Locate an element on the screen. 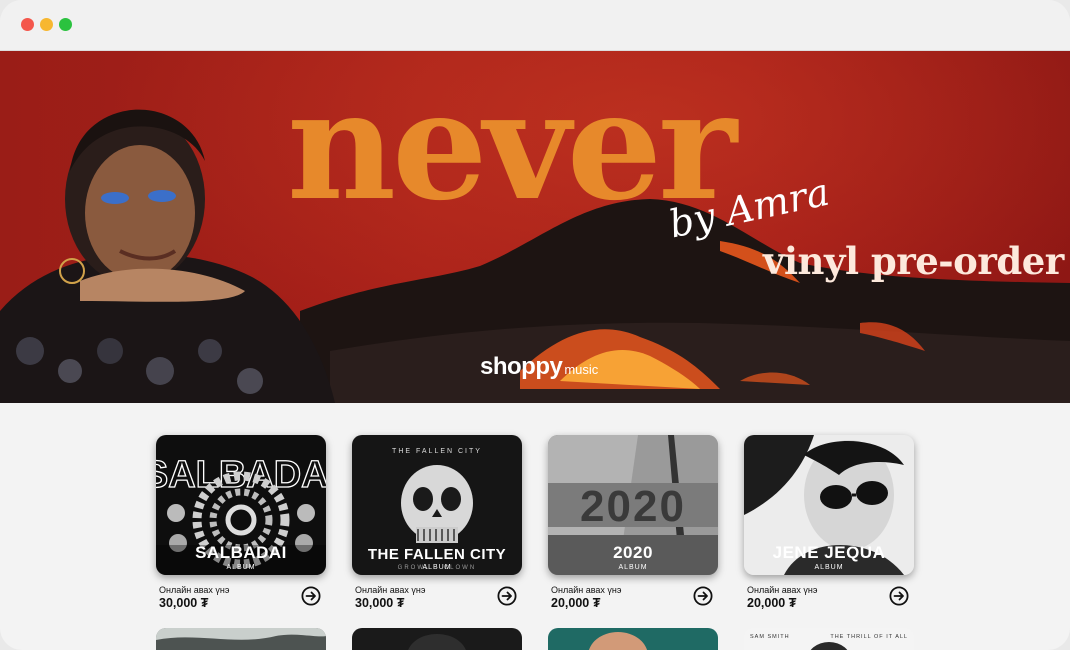  hero-subtitle: vinyl pre-order is located at coordinates (913, 261).